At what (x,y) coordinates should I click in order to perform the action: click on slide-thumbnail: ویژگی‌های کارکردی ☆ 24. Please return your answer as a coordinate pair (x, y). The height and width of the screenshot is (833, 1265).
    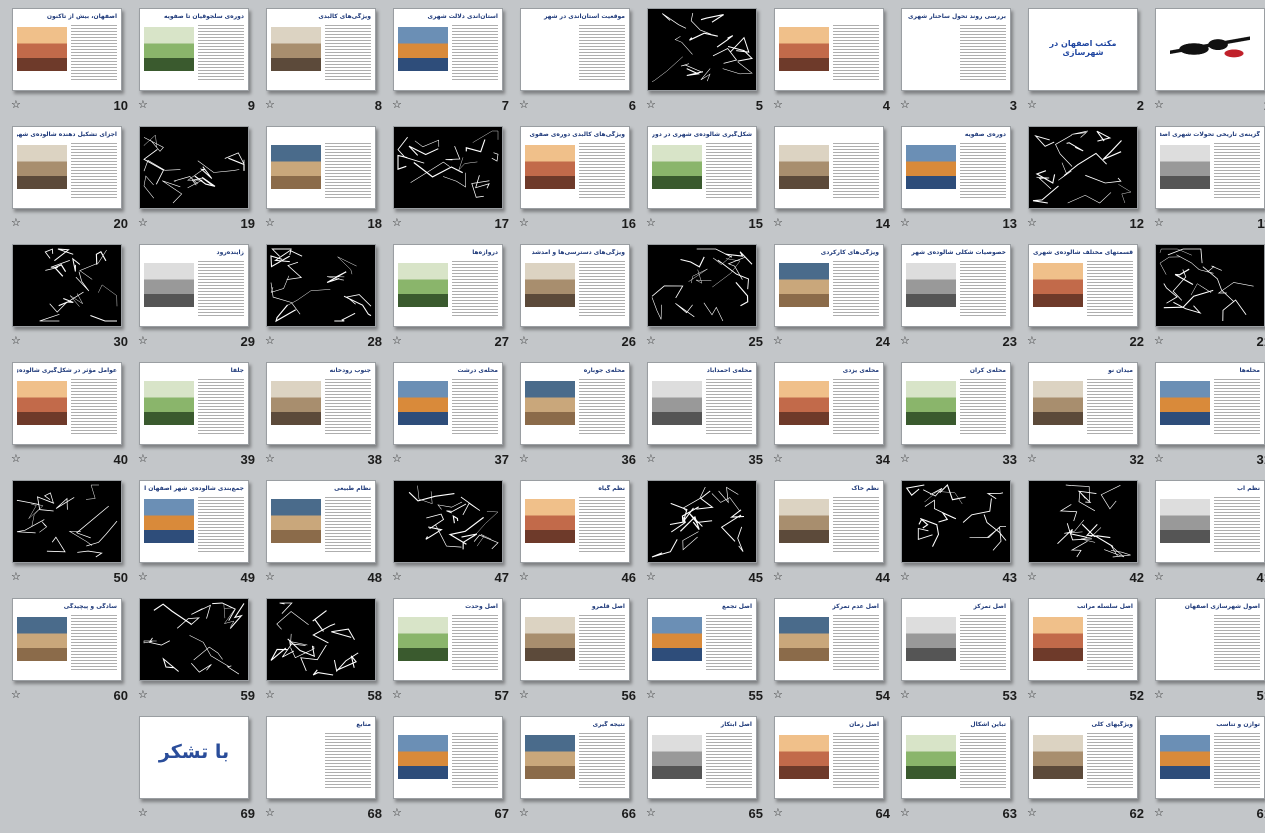
    Looking at the image, I should click on (832, 295).